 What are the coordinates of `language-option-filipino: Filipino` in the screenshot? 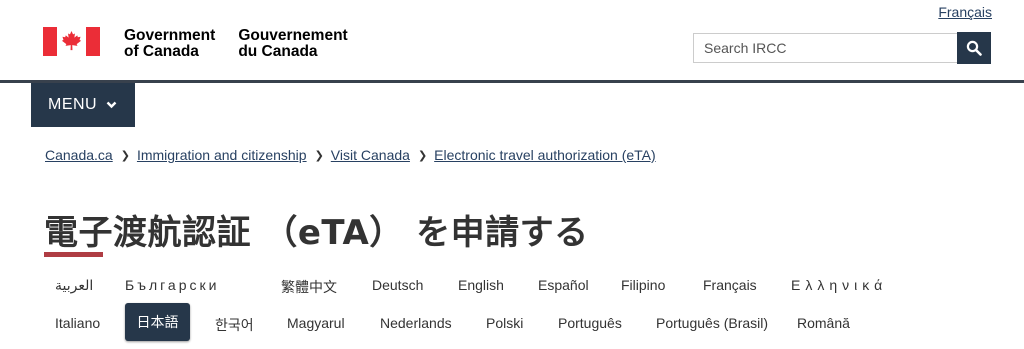 It's located at (643, 285).